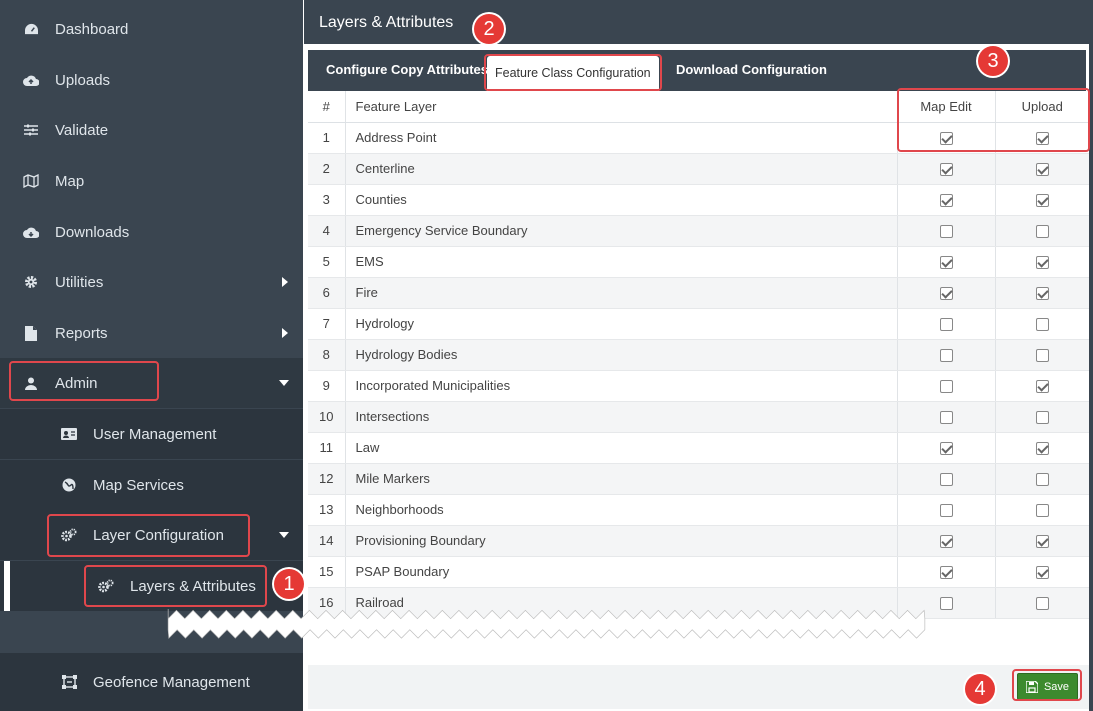 This screenshot has width=1093, height=711. Describe the element at coordinates (158, 535) in the screenshot. I see `sidebar-item-label: Layer Configuration` at that location.